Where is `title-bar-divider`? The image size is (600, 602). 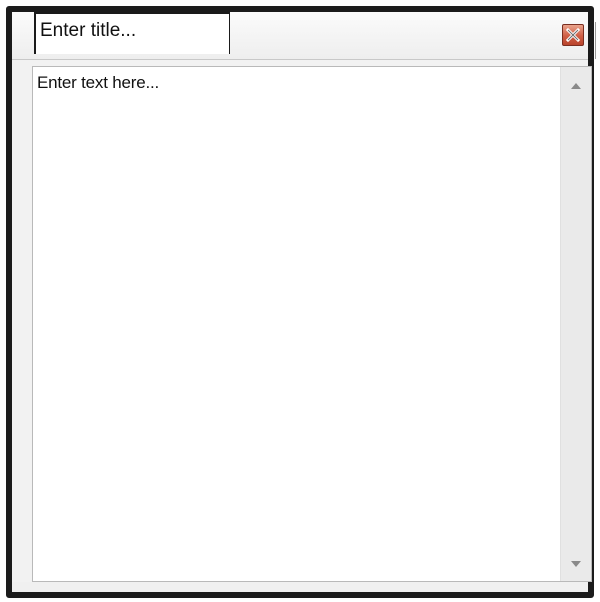 title-bar-divider is located at coordinates (595, 40).